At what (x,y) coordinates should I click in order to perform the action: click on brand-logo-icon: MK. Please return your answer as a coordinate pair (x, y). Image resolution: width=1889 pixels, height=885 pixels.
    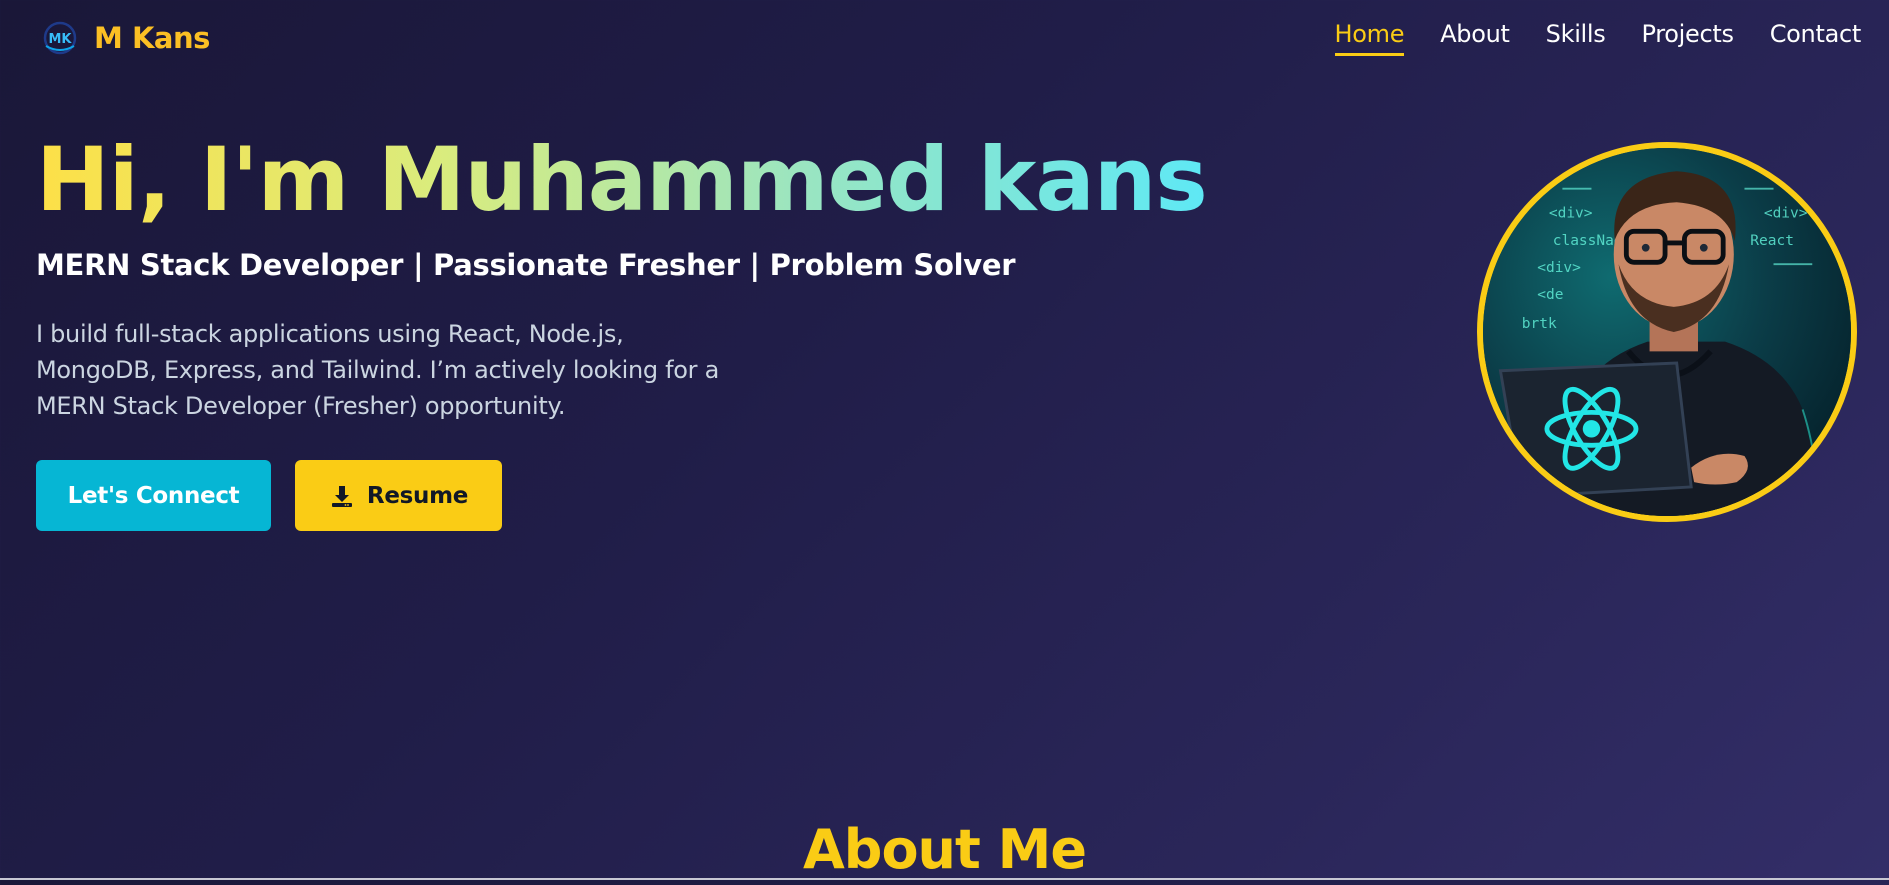
    Looking at the image, I should click on (60, 38).